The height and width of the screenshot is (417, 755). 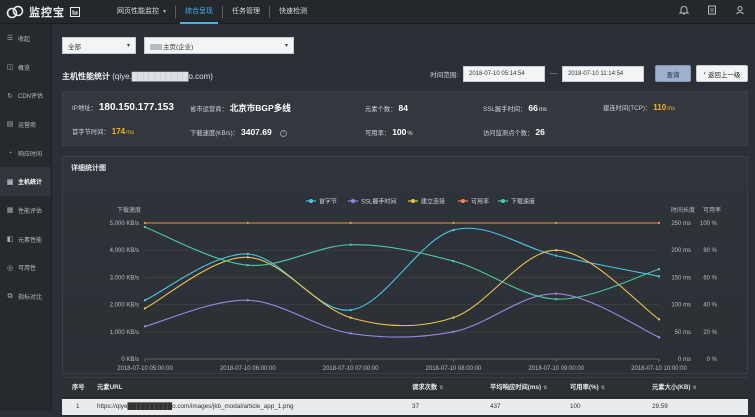 I want to click on logo-text: 监控宝, so click(x=47, y=13).